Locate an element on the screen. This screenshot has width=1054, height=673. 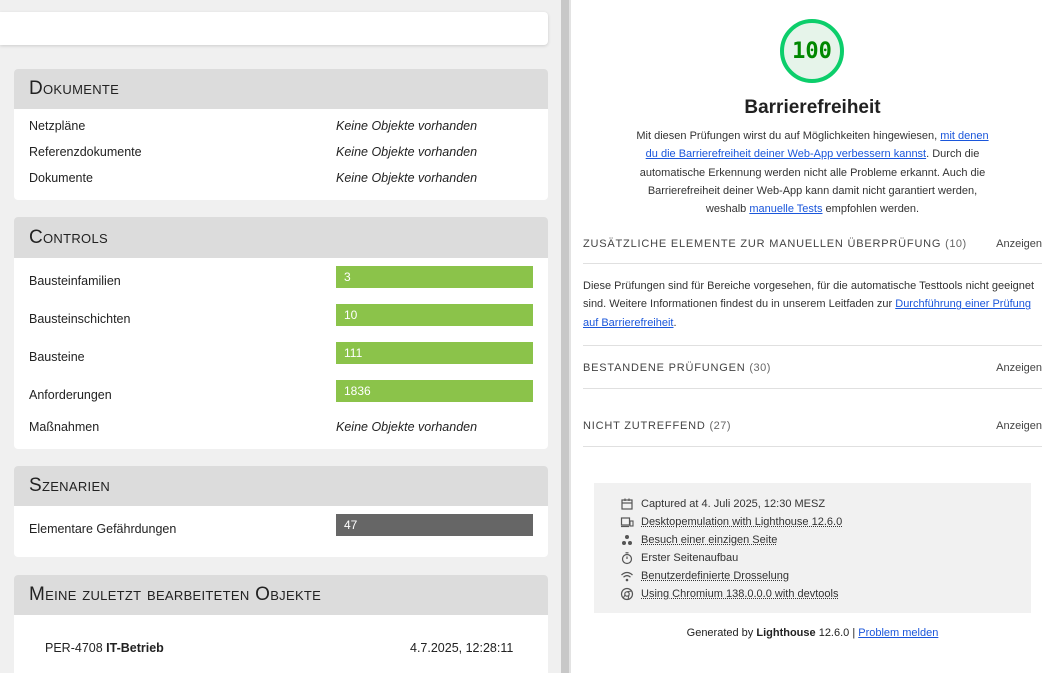
footer-version: 12.6.0 | is located at coordinates (837, 633).